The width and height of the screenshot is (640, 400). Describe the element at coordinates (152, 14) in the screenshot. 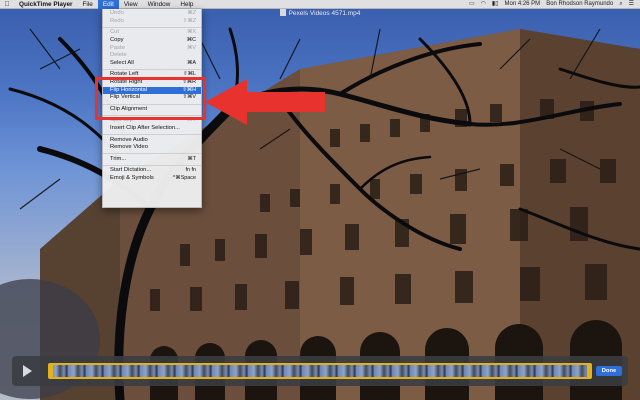

I see `menu-item-undo: Undo ⌘Z` at that location.